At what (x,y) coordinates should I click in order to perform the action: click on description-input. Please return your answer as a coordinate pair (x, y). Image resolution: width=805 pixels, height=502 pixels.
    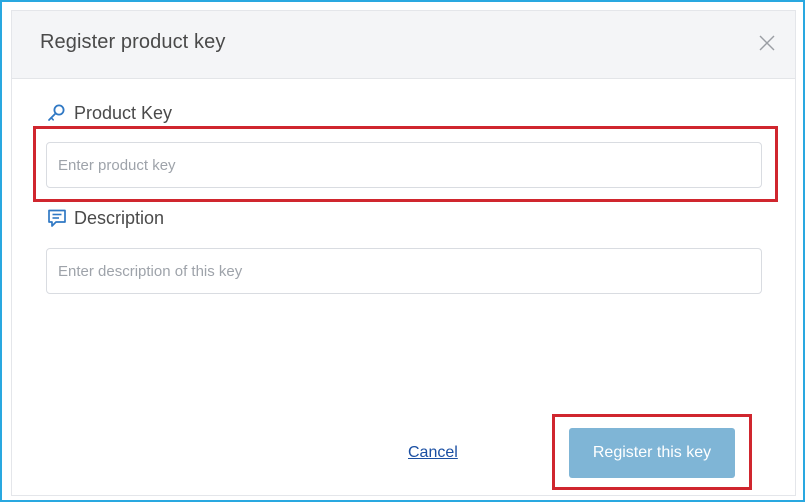
    Looking at the image, I should click on (404, 271).